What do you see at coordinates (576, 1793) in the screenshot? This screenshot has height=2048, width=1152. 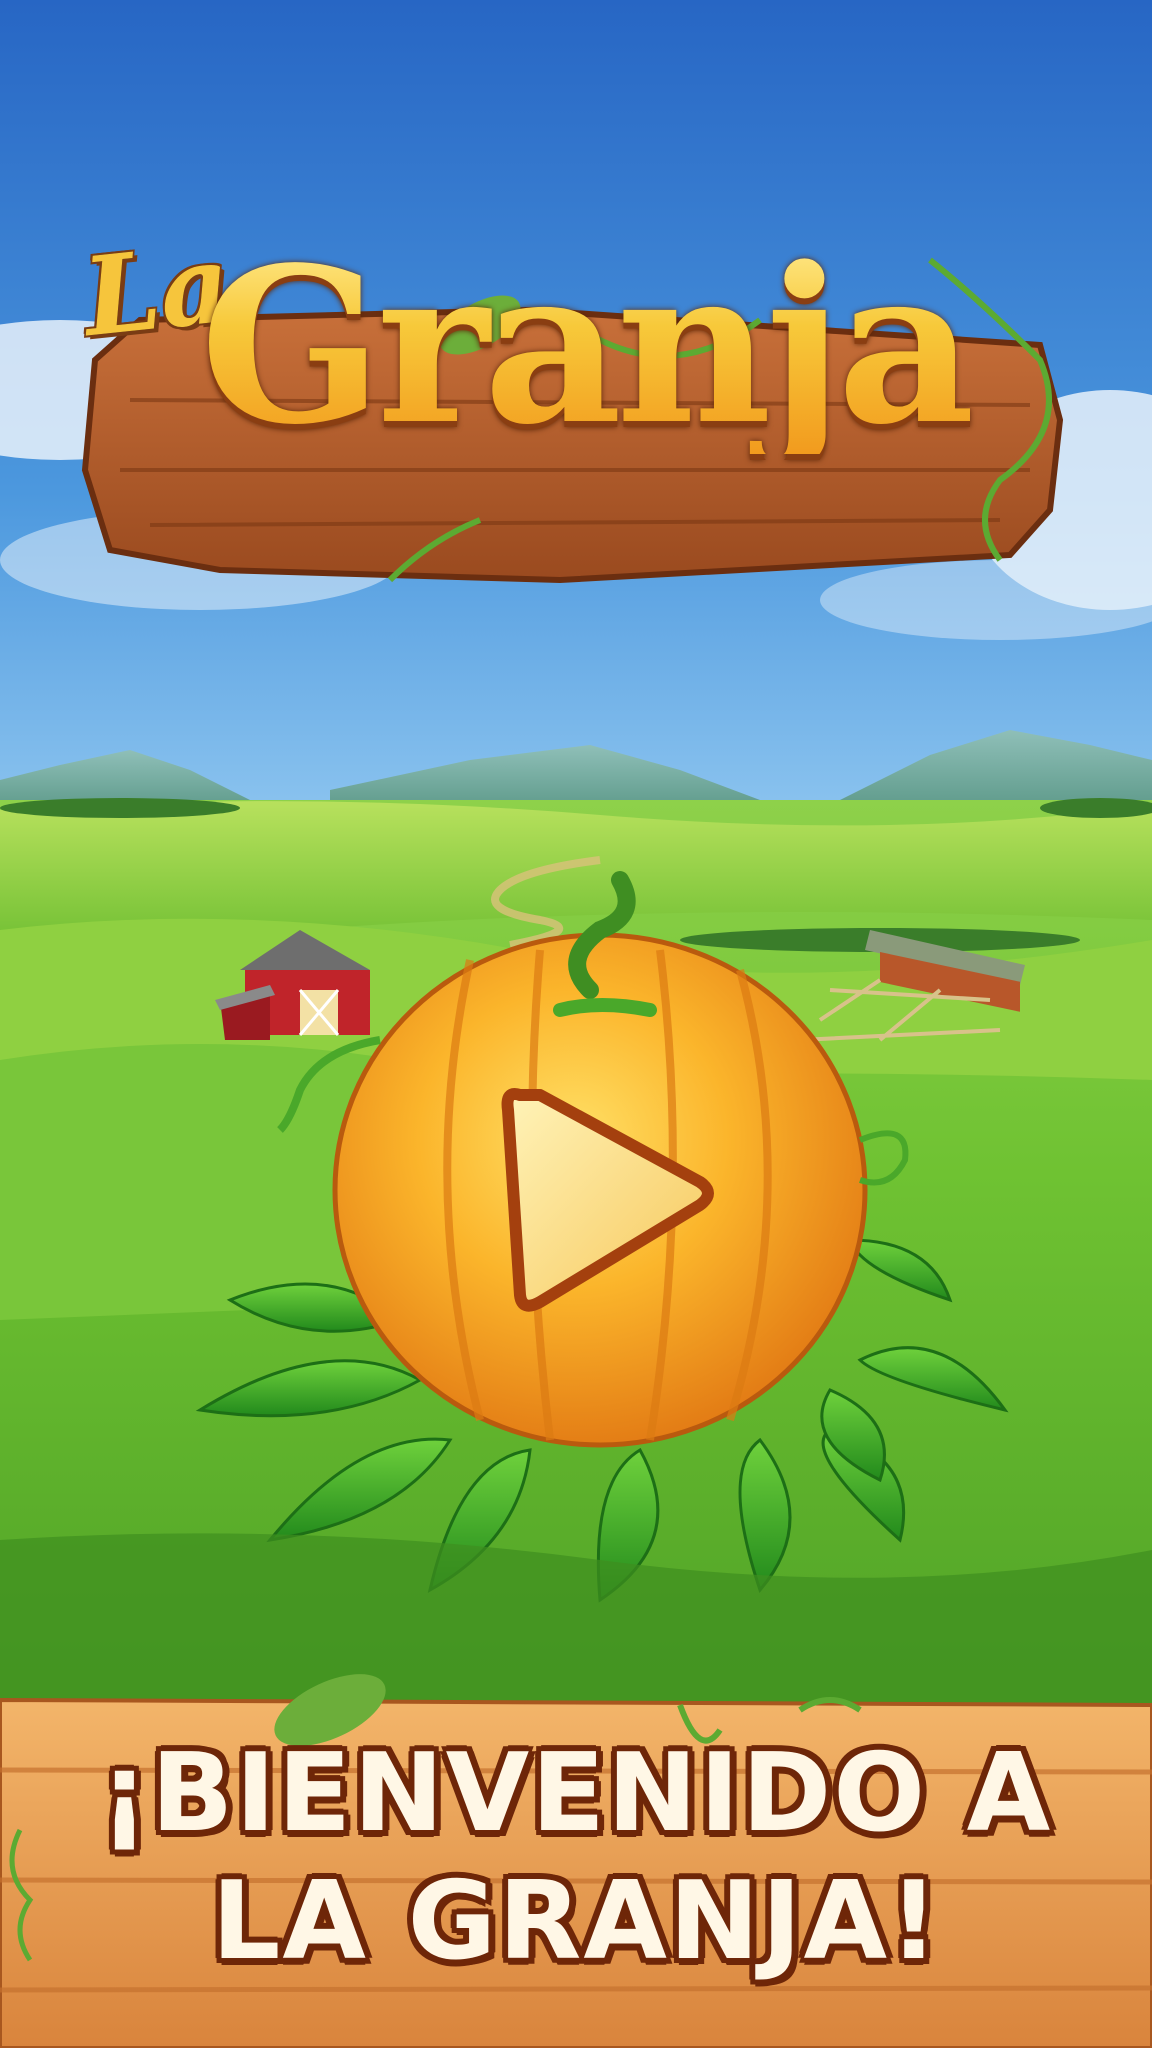 I see `welcome-line-1: ¡BIENVENIDO A` at bounding box center [576, 1793].